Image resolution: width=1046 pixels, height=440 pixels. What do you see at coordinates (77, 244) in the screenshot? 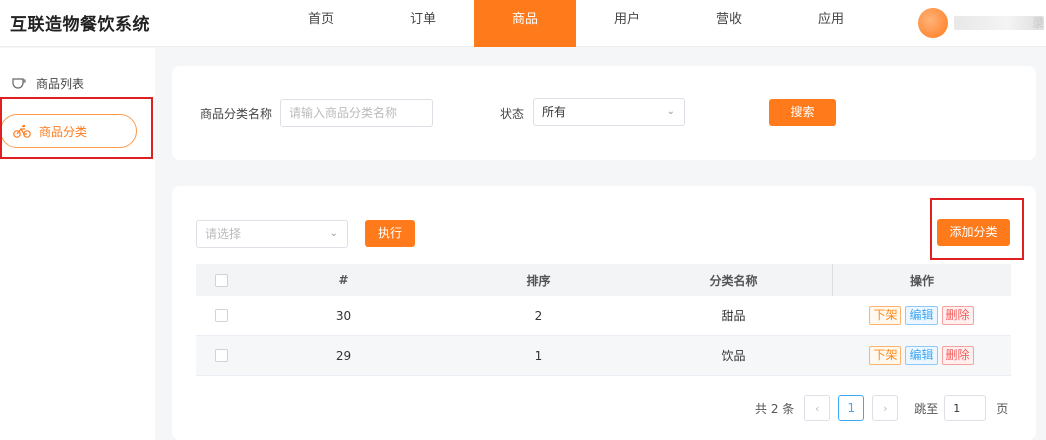
I see `sidebar` at bounding box center [77, 244].